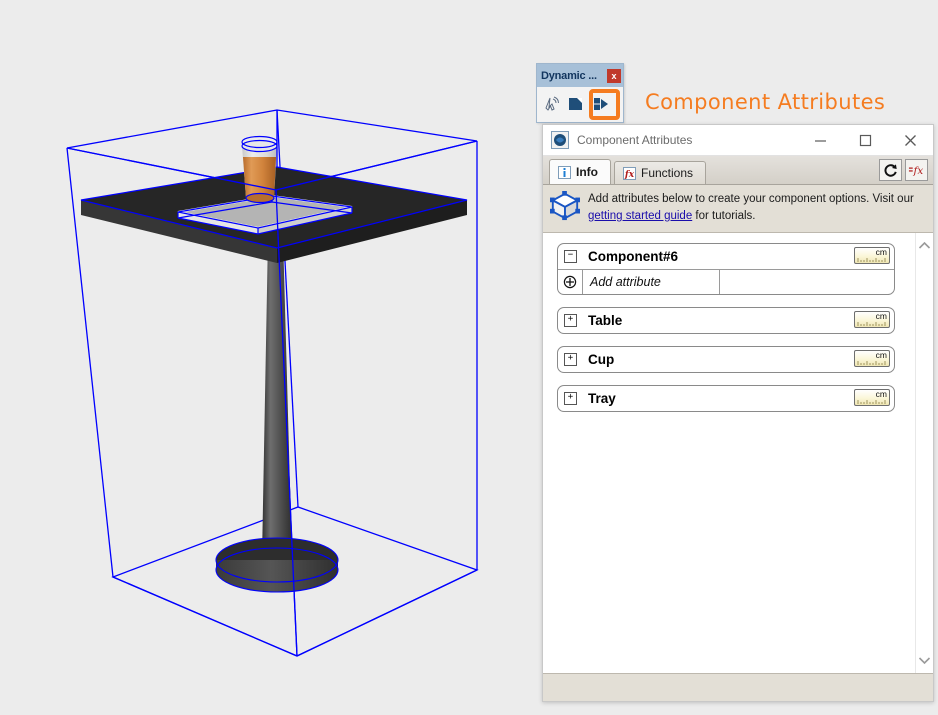 This screenshot has height=715, width=938. I want to click on attribute-card-tray: + Tray cm, so click(726, 399).